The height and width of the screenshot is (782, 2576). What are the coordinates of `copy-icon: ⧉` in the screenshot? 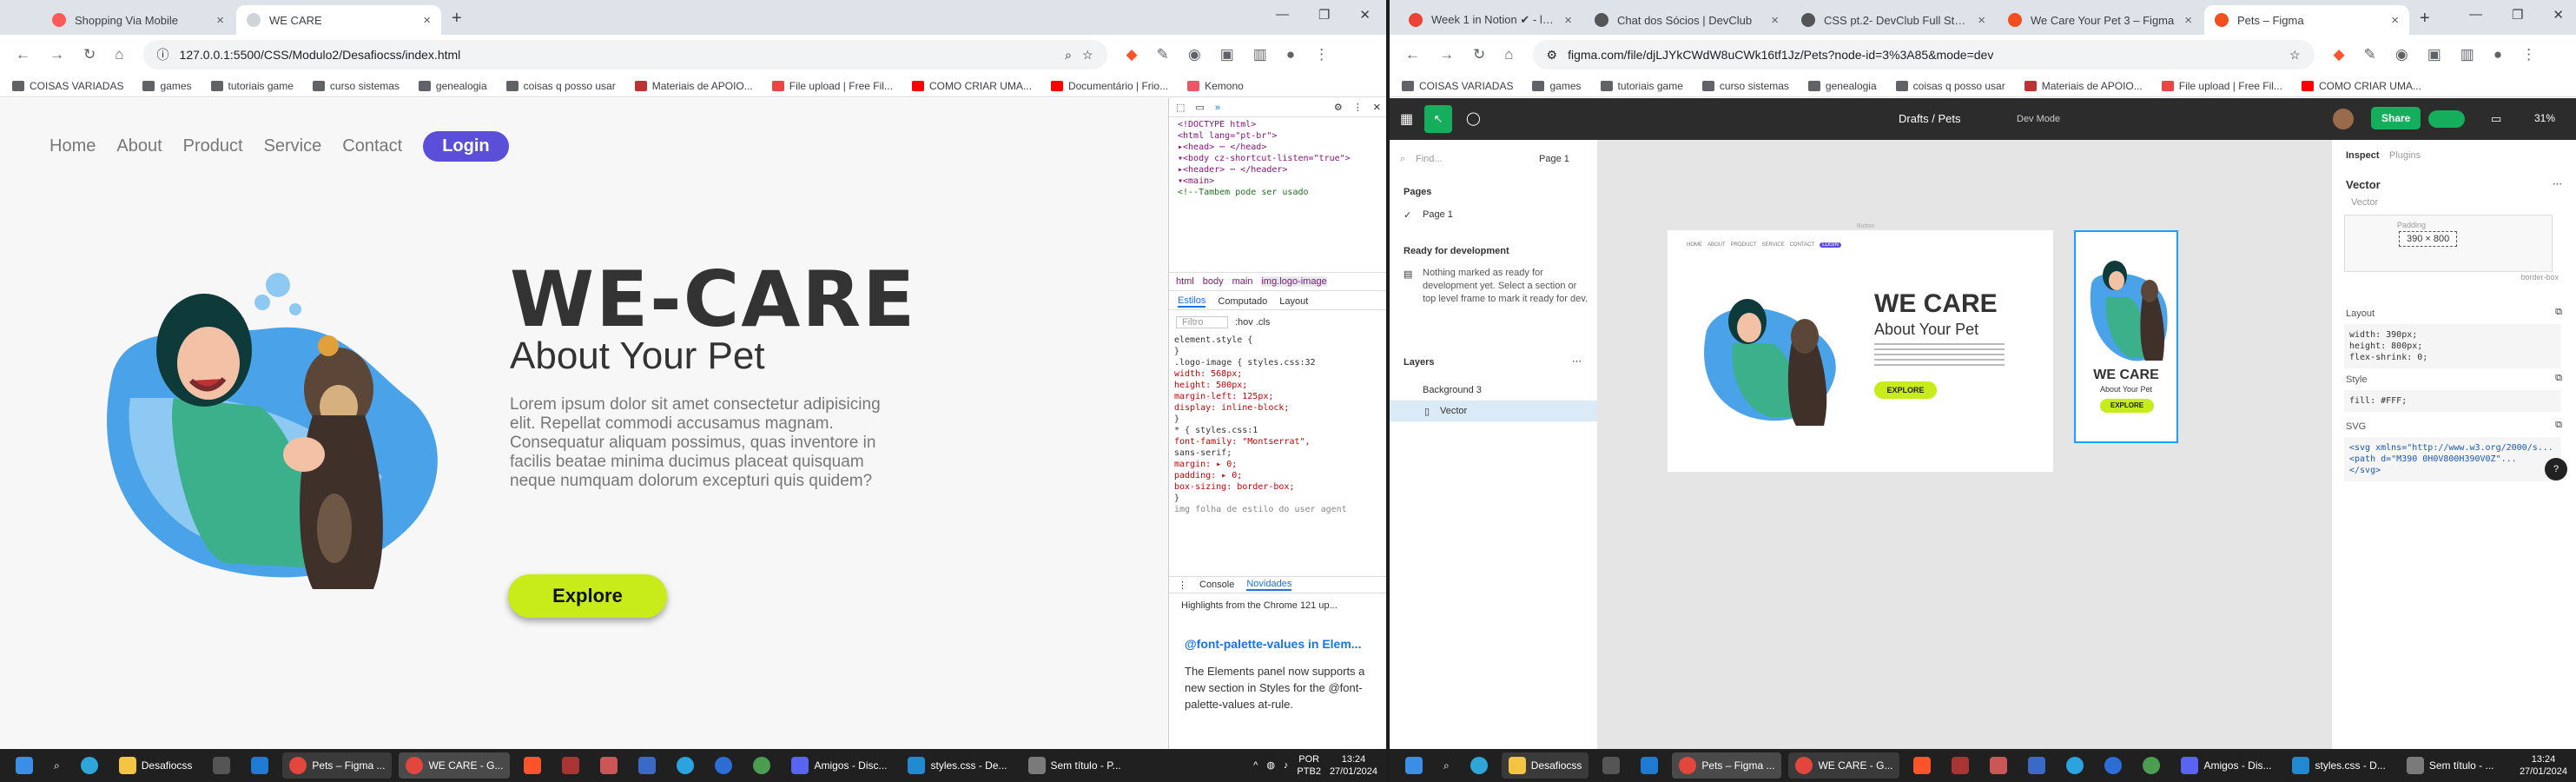 It's located at (2558, 378).